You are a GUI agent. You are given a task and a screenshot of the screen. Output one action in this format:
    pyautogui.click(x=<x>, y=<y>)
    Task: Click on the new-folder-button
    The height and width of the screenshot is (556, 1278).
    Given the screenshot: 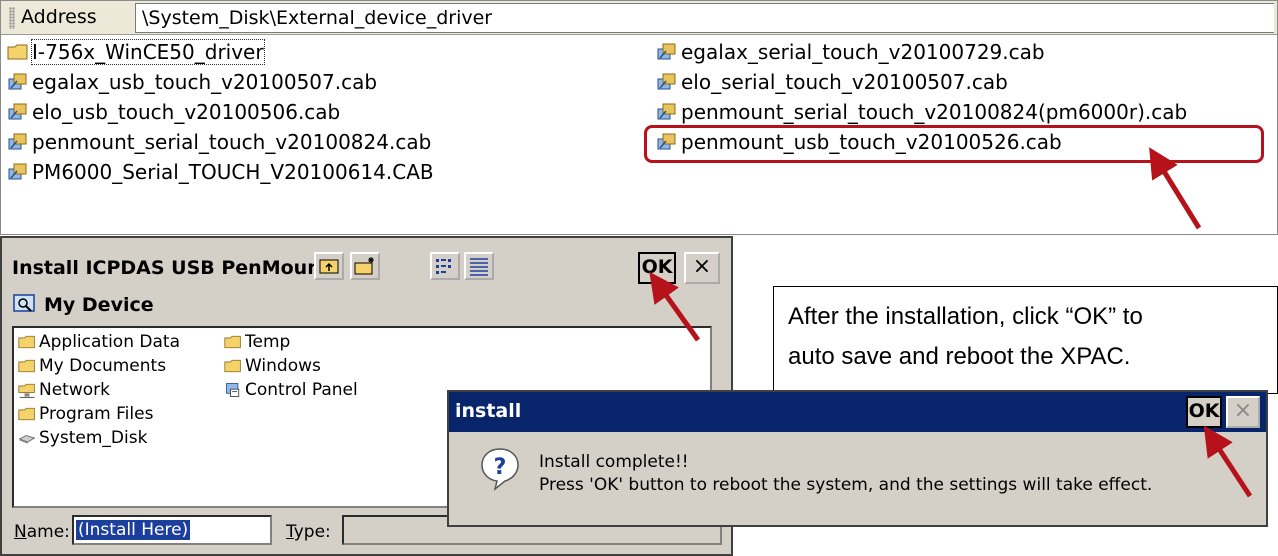 What is the action you would take?
    pyautogui.click(x=365, y=266)
    